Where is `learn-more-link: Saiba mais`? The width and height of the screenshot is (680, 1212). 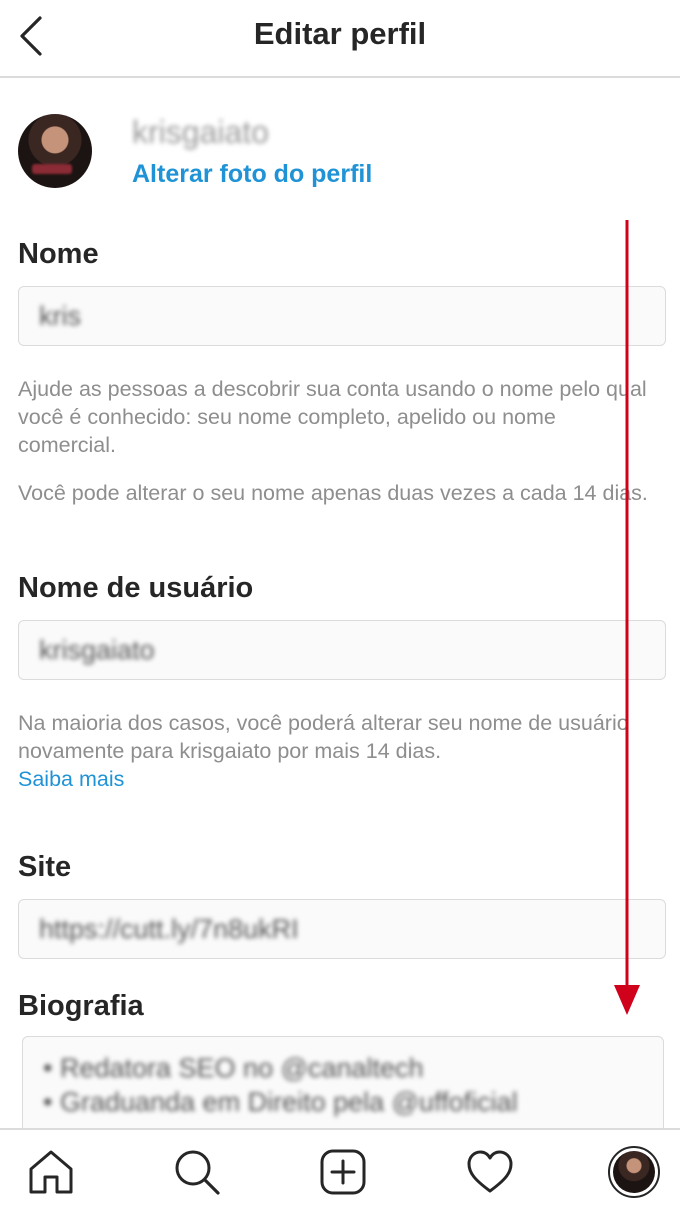 learn-more-link: Saiba mais is located at coordinates (71, 779).